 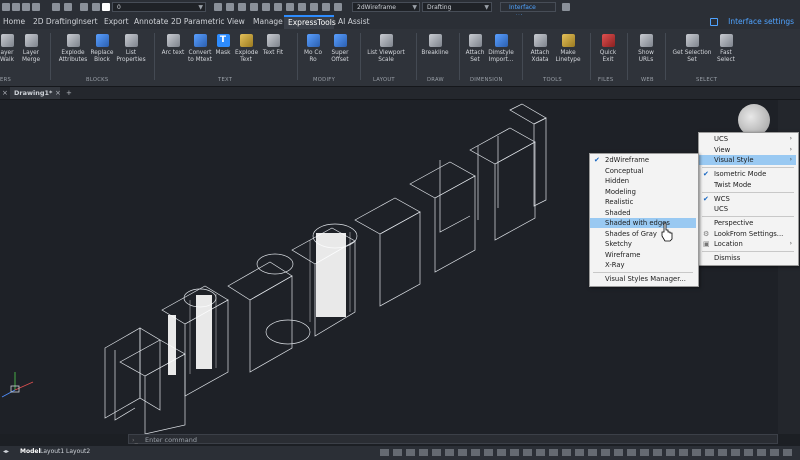 I want to click on list-viewport-scale-button: List Viewport Scale, so click(x=386, y=48).